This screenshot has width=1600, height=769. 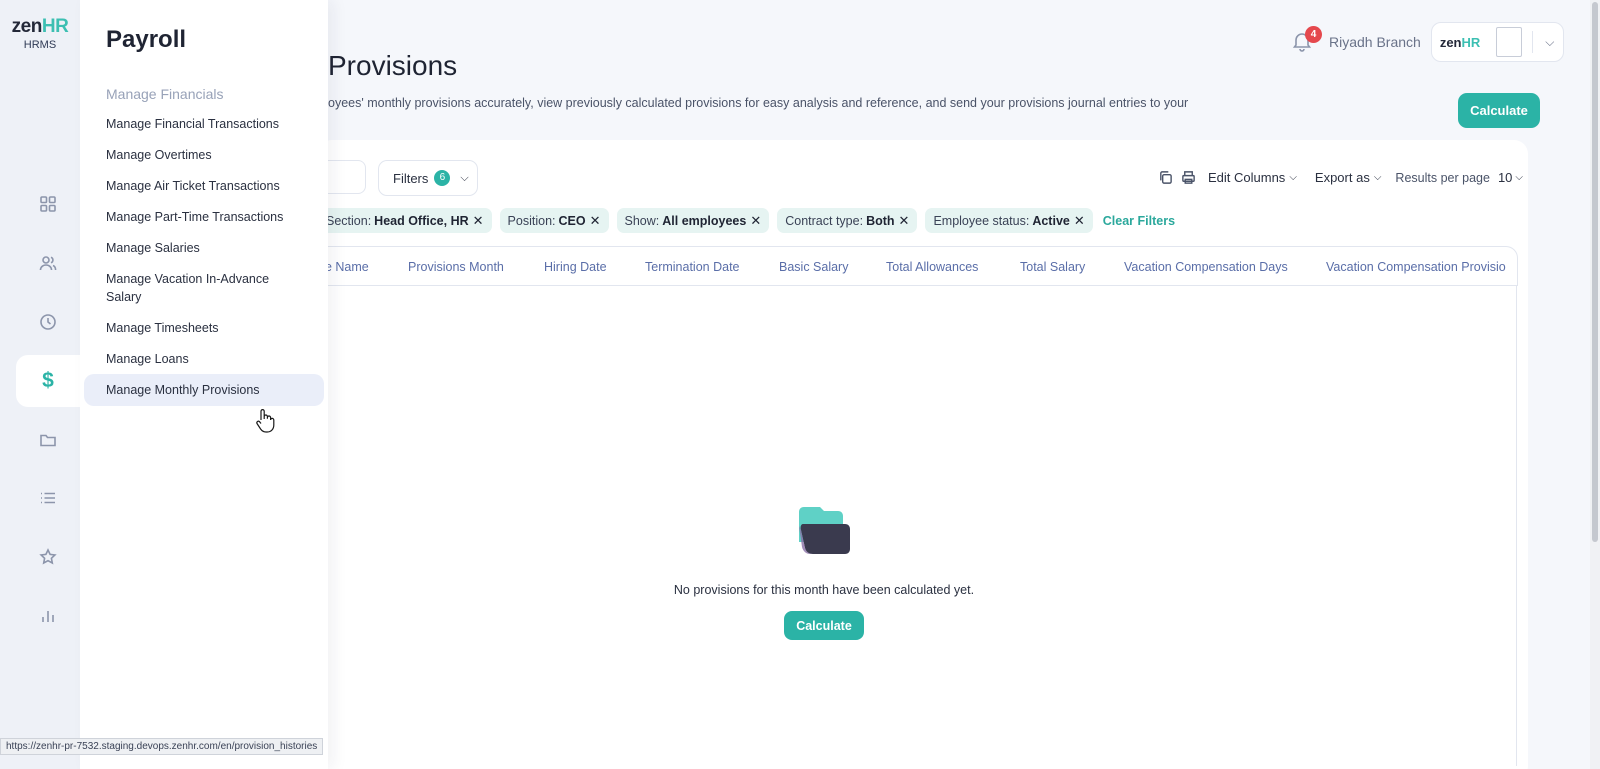 I want to click on menu-item-financial-transactions: Manage Financial Transactions, so click(x=204, y=124).